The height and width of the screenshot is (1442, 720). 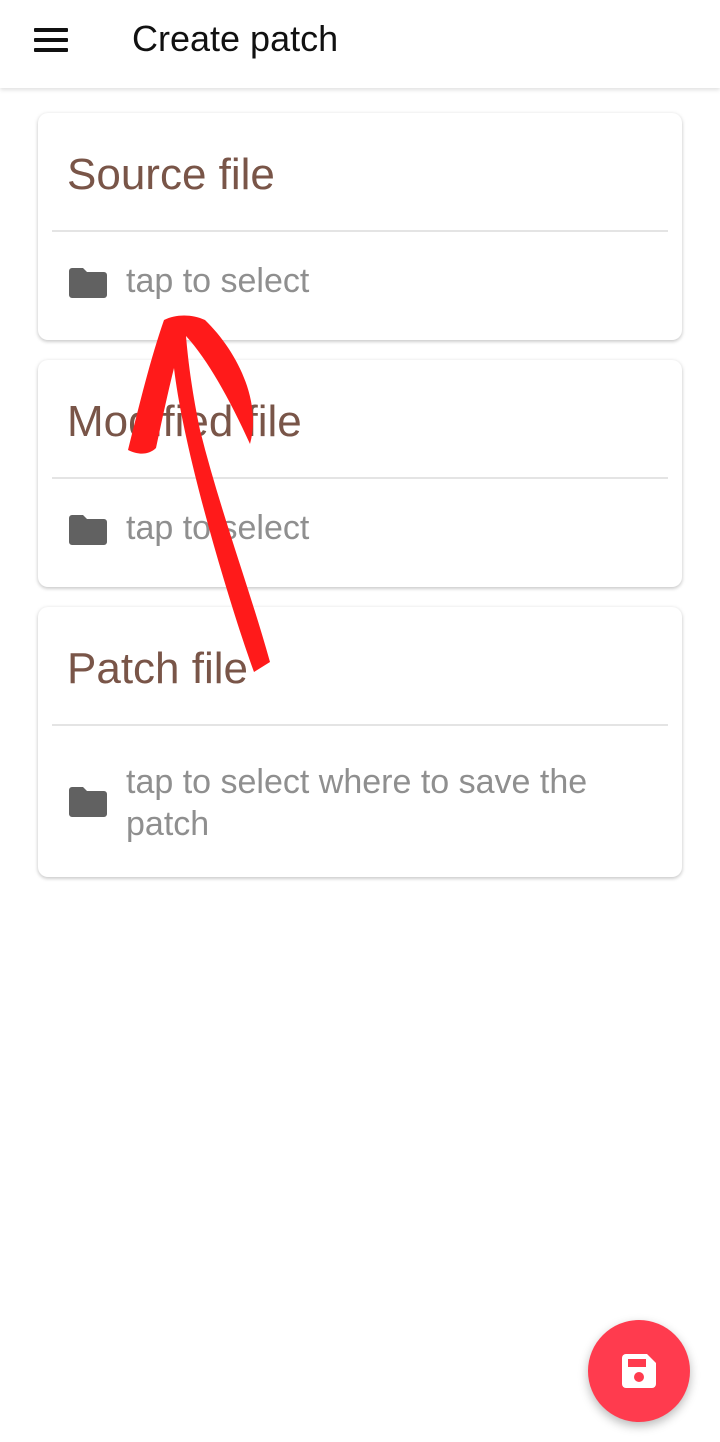 What do you see at coordinates (357, 803) in the screenshot?
I see `patch-file-select-text: tap to select where to save the patch` at bounding box center [357, 803].